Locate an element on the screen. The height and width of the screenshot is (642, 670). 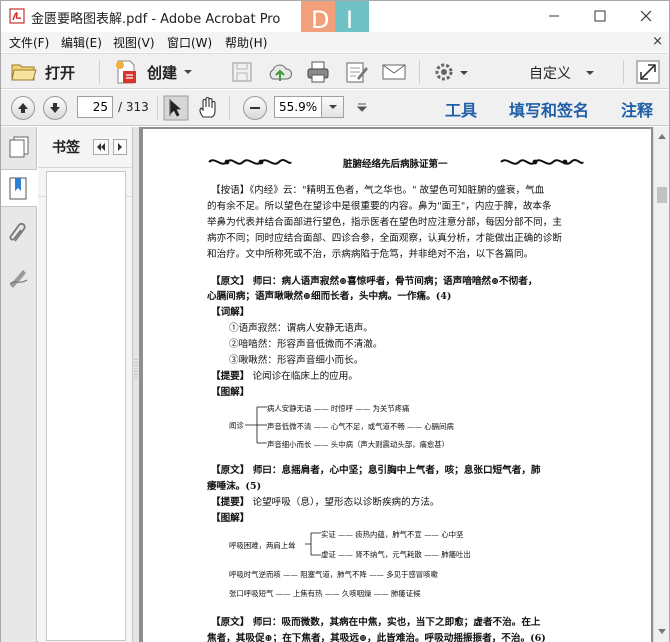
diagram-row: 声音低微不清 —— 心气不足，或气道不畅 —— 心膈间病 is located at coordinates (360, 426).